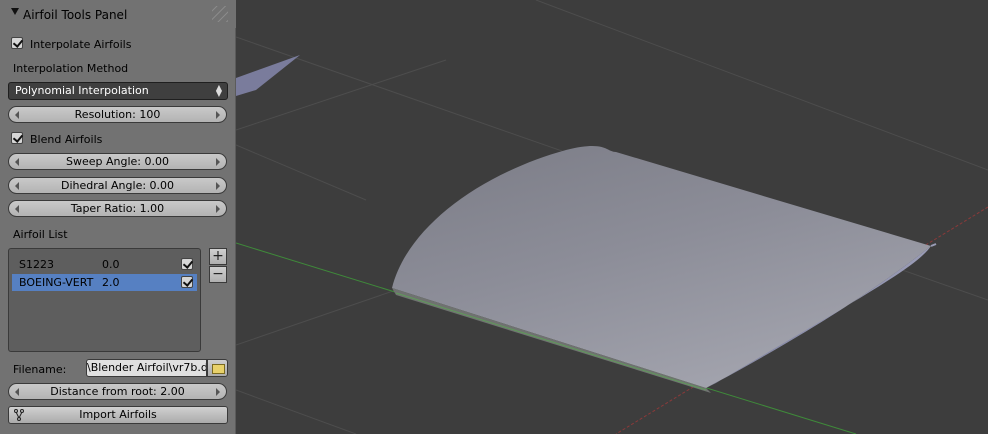  I want to click on wing-tip-left, so click(268, 75).